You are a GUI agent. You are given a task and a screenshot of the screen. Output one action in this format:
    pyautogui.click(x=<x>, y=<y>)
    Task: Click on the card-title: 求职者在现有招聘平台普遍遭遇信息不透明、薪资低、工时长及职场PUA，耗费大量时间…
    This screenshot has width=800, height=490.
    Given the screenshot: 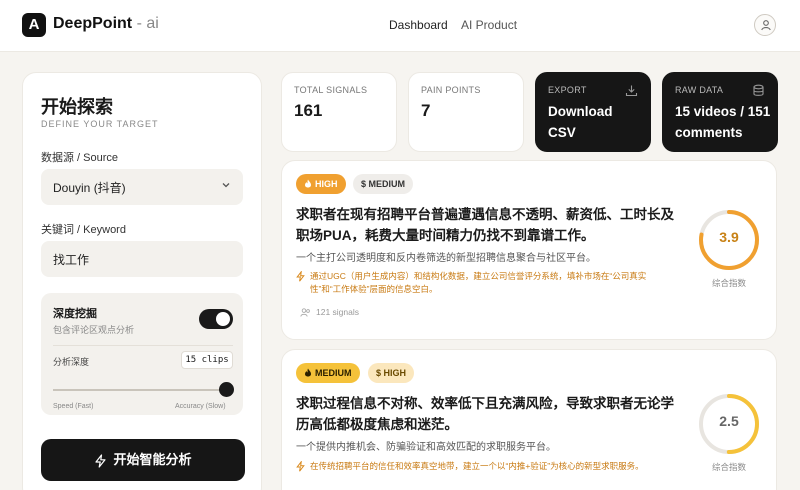 What is the action you would take?
    pyautogui.click(x=485, y=225)
    